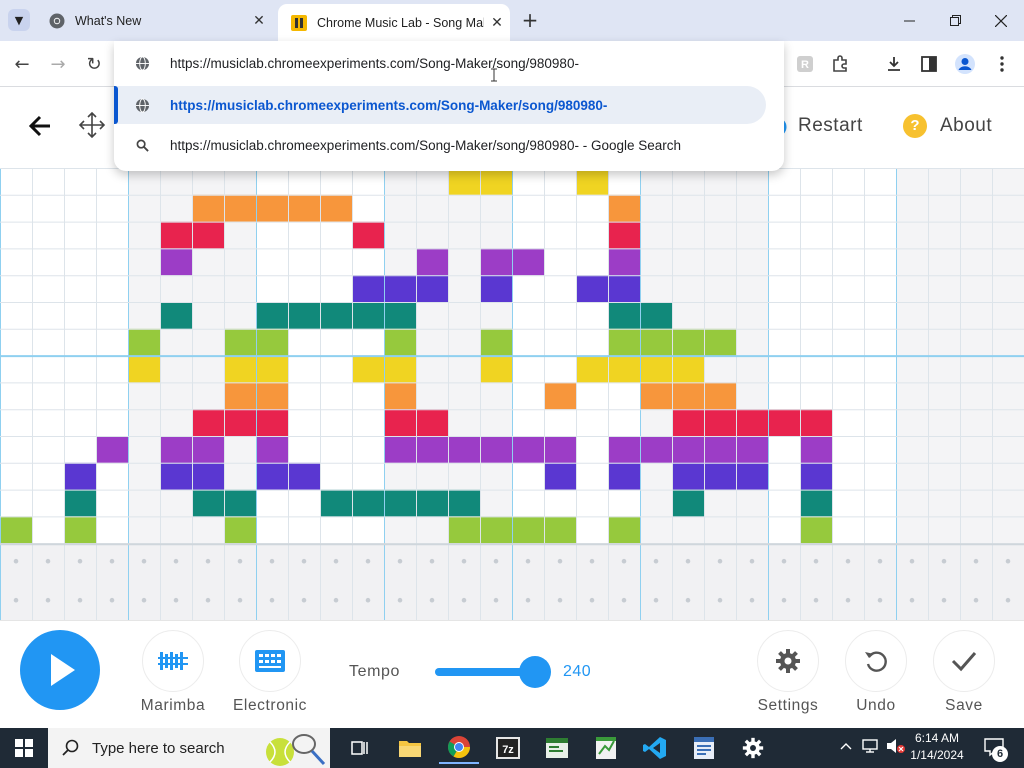 Image resolution: width=1024 pixels, height=768 pixels. What do you see at coordinates (915, 126) in the screenshot?
I see `about-icon: ?` at bounding box center [915, 126].